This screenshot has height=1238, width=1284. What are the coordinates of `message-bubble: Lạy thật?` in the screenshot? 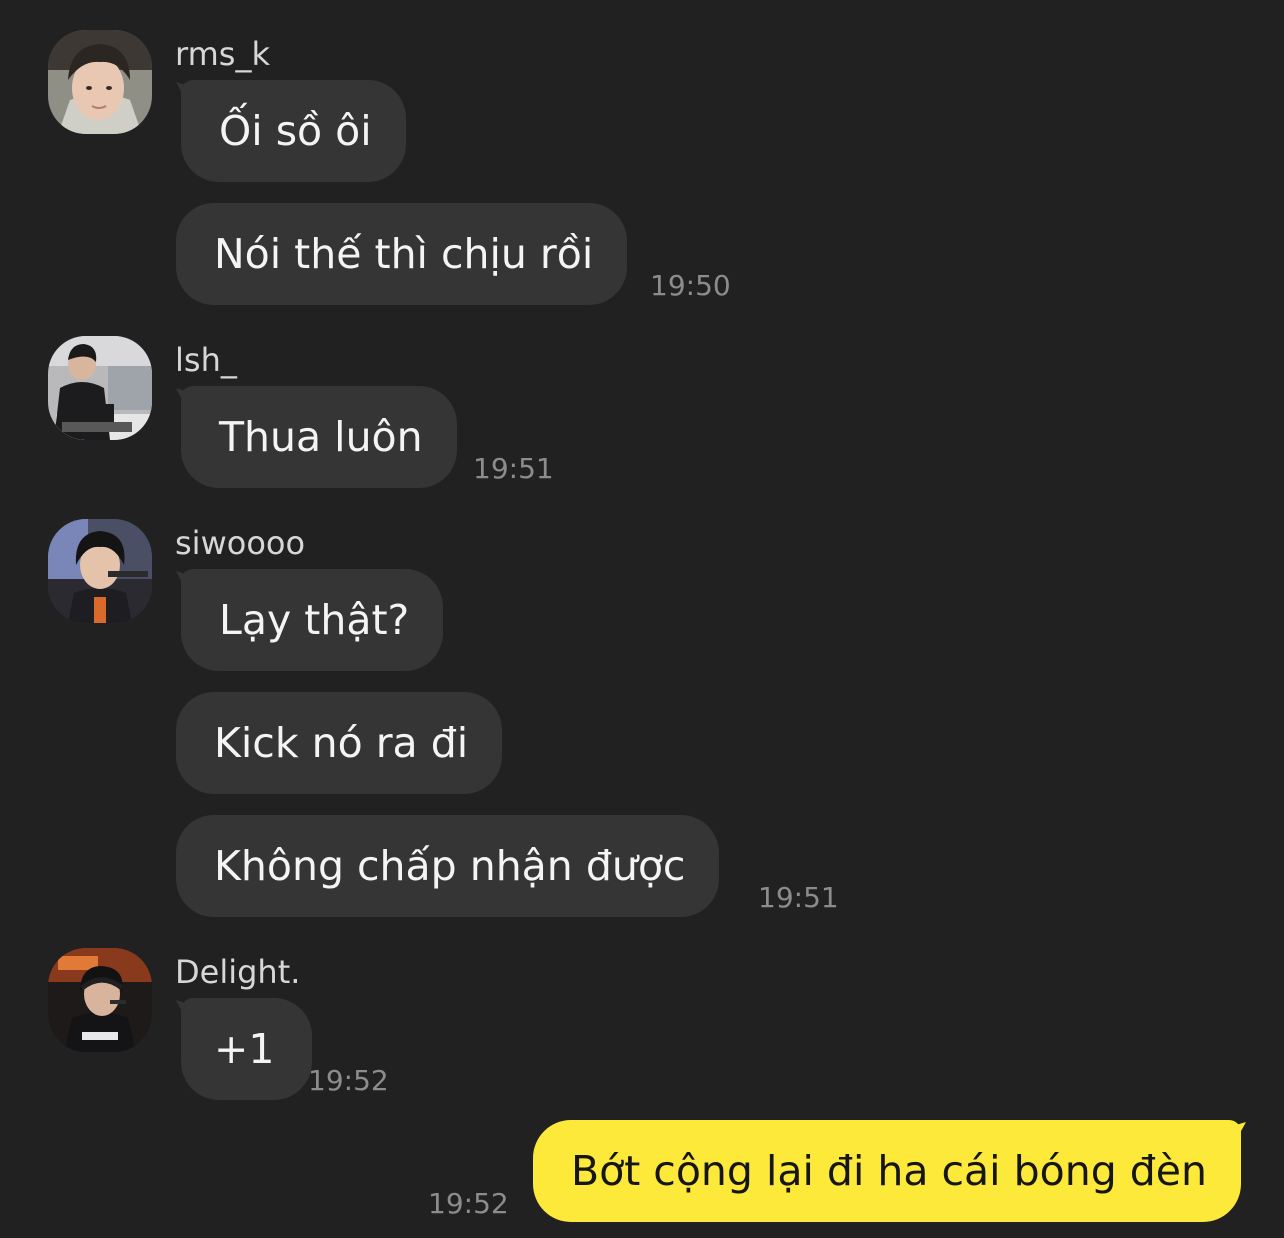 It's located at (312, 620).